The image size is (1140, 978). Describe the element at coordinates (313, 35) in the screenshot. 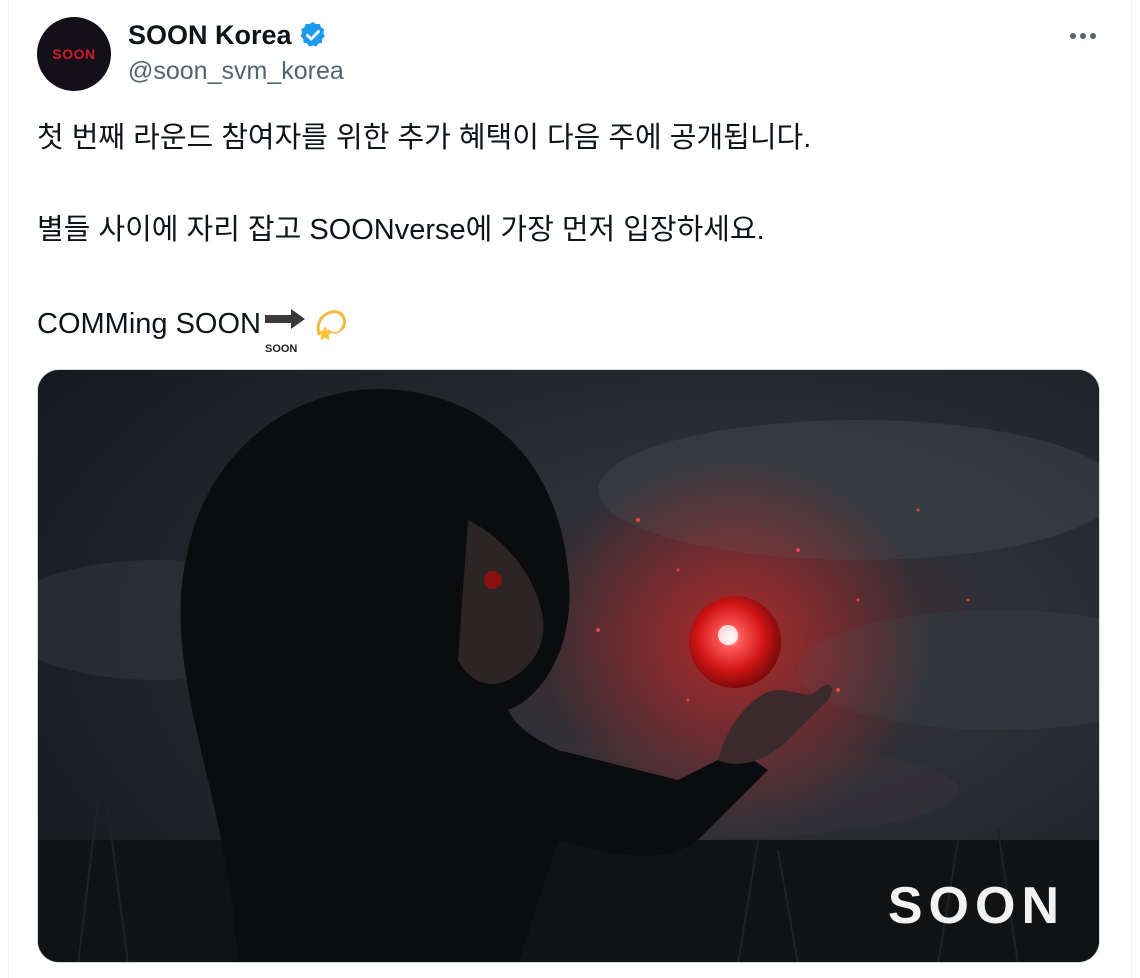

I see `verified-badge-icon` at that location.